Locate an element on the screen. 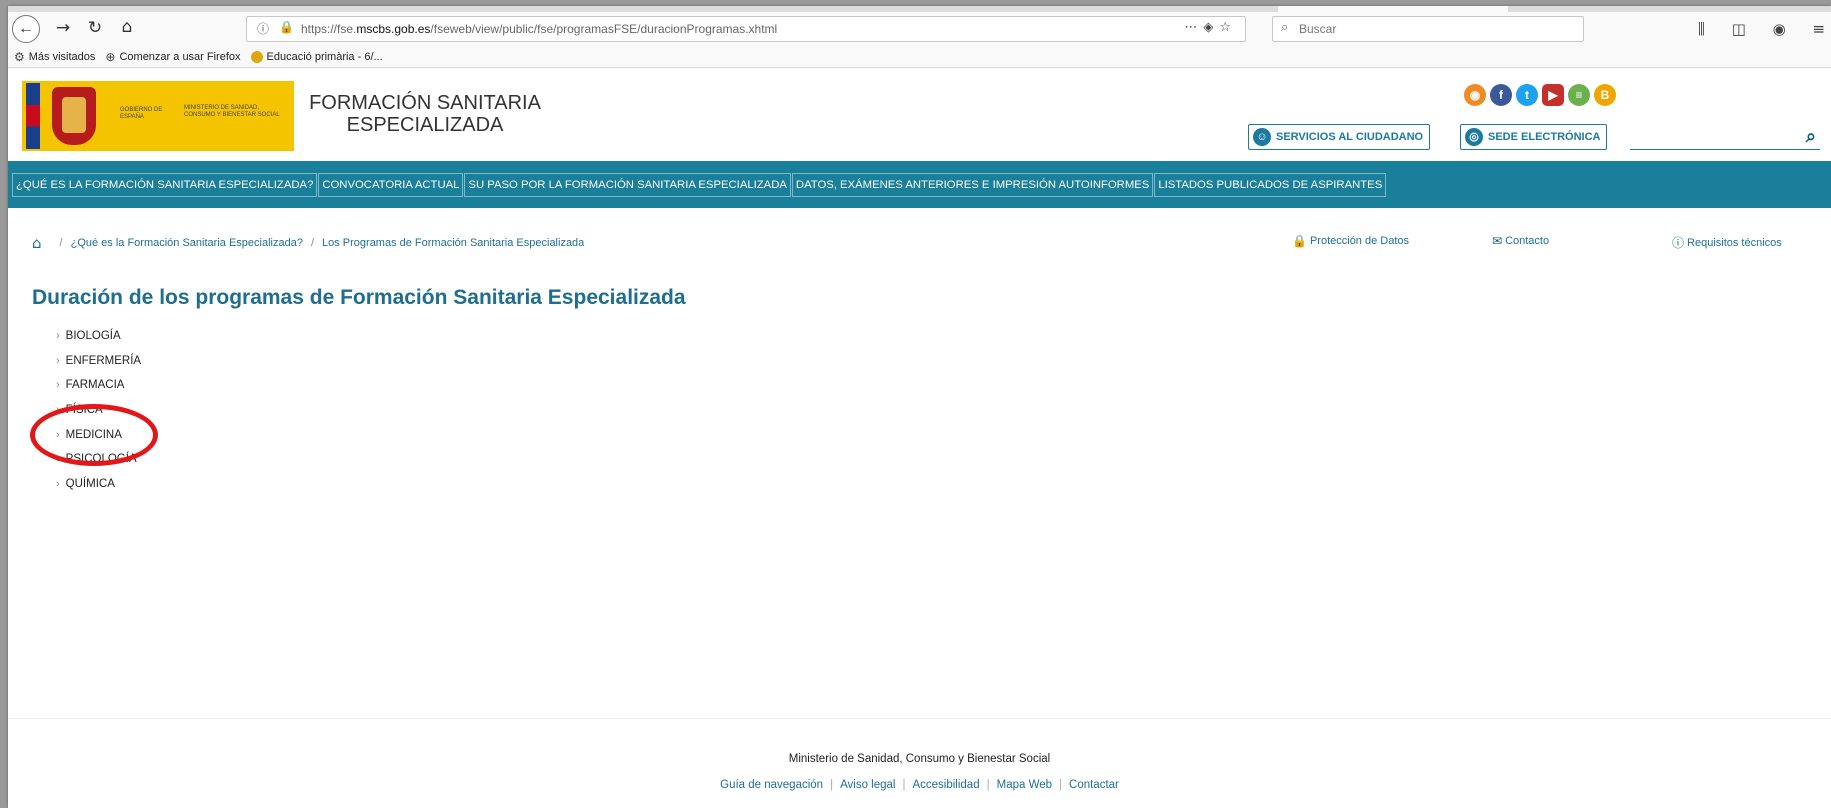 Image resolution: width=1831 pixels, height=808 pixels. sede-icon: ◎ is located at coordinates (1474, 137).